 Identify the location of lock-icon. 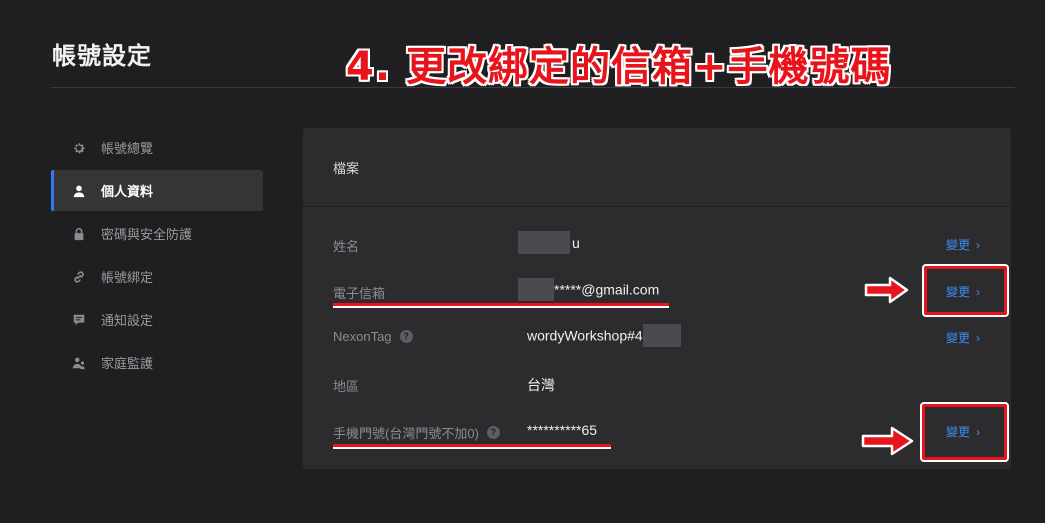
(79, 234).